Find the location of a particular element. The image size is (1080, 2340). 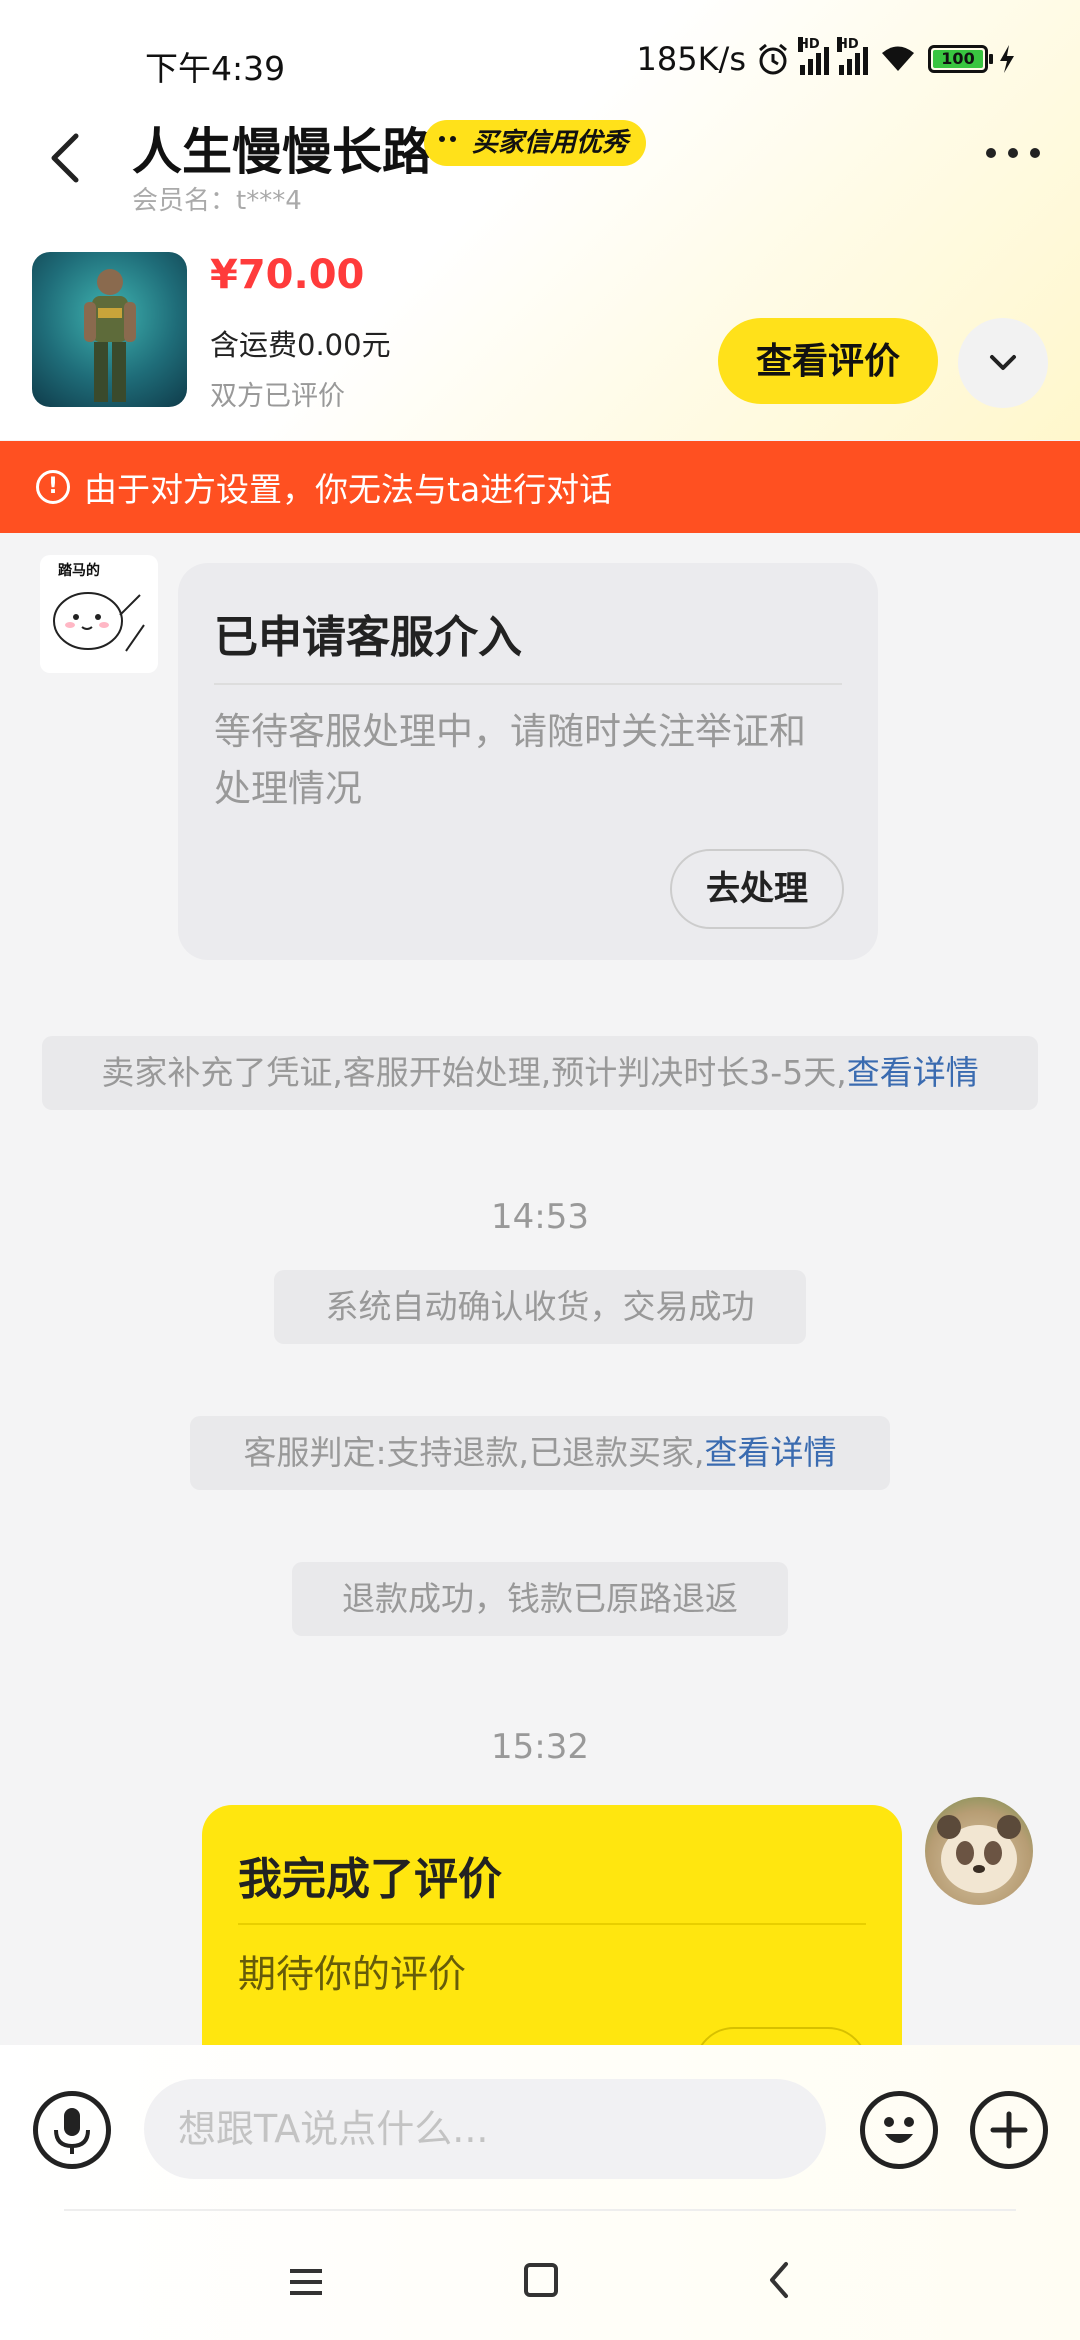

warning-icon: ! is located at coordinates (53, 487).